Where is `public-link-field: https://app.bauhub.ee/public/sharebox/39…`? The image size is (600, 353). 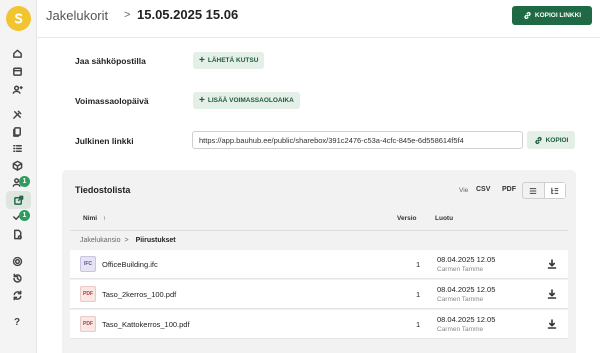
public-link-field: https://app.bauhub.ee/public/sharebox/39… is located at coordinates (357, 140).